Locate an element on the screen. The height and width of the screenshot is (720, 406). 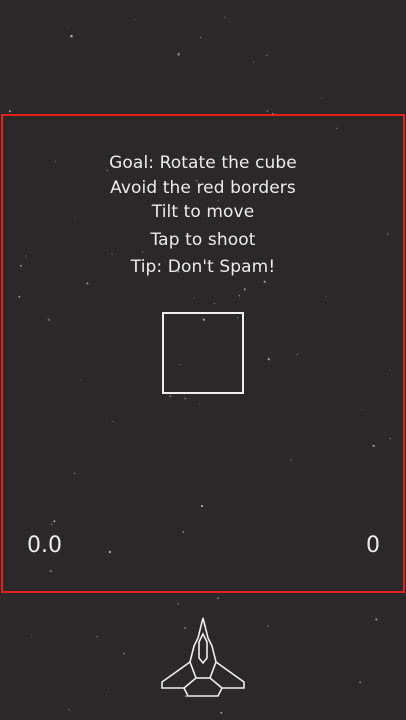
instruction-avoid: Avoid the red borders is located at coordinates (203, 187).